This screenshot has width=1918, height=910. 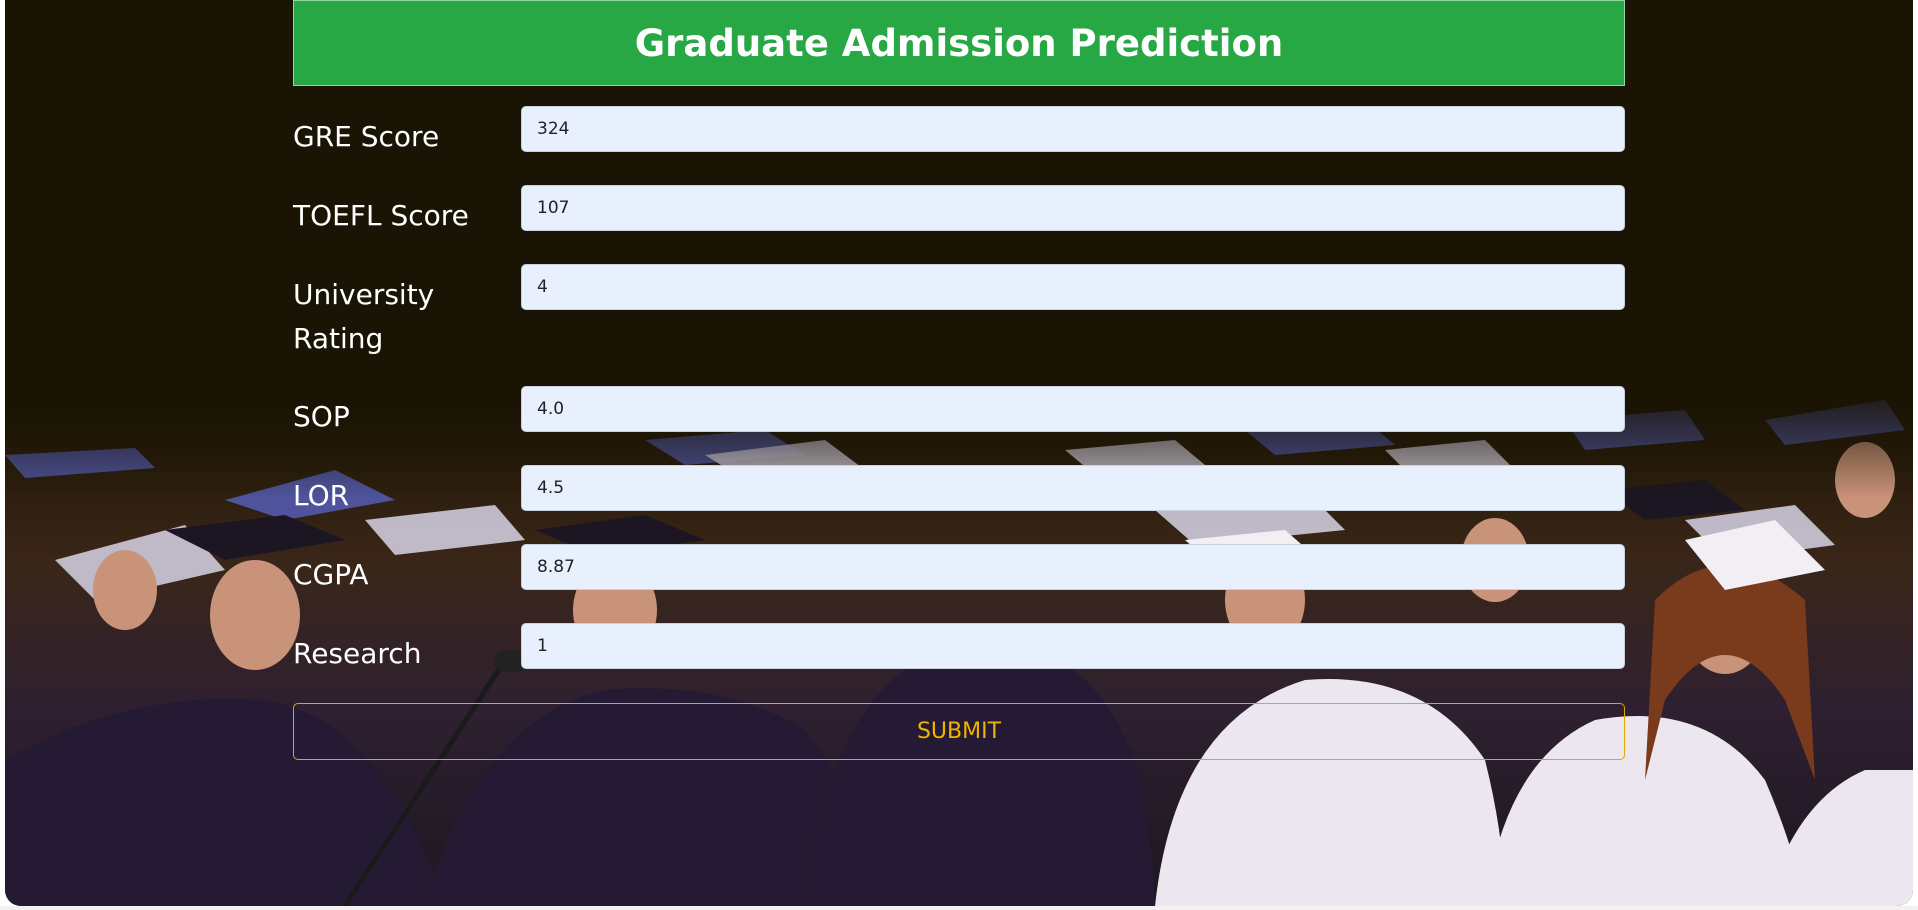 I want to click on research-label: Research, so click(x=357, y=653).